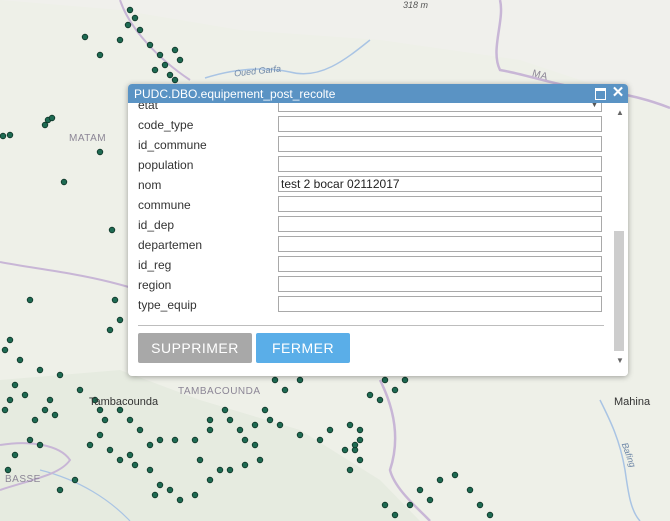  Describe the element at coordinates (620, 112) in the screenshot. I see `scroll-up-icon: ▲` at that location.